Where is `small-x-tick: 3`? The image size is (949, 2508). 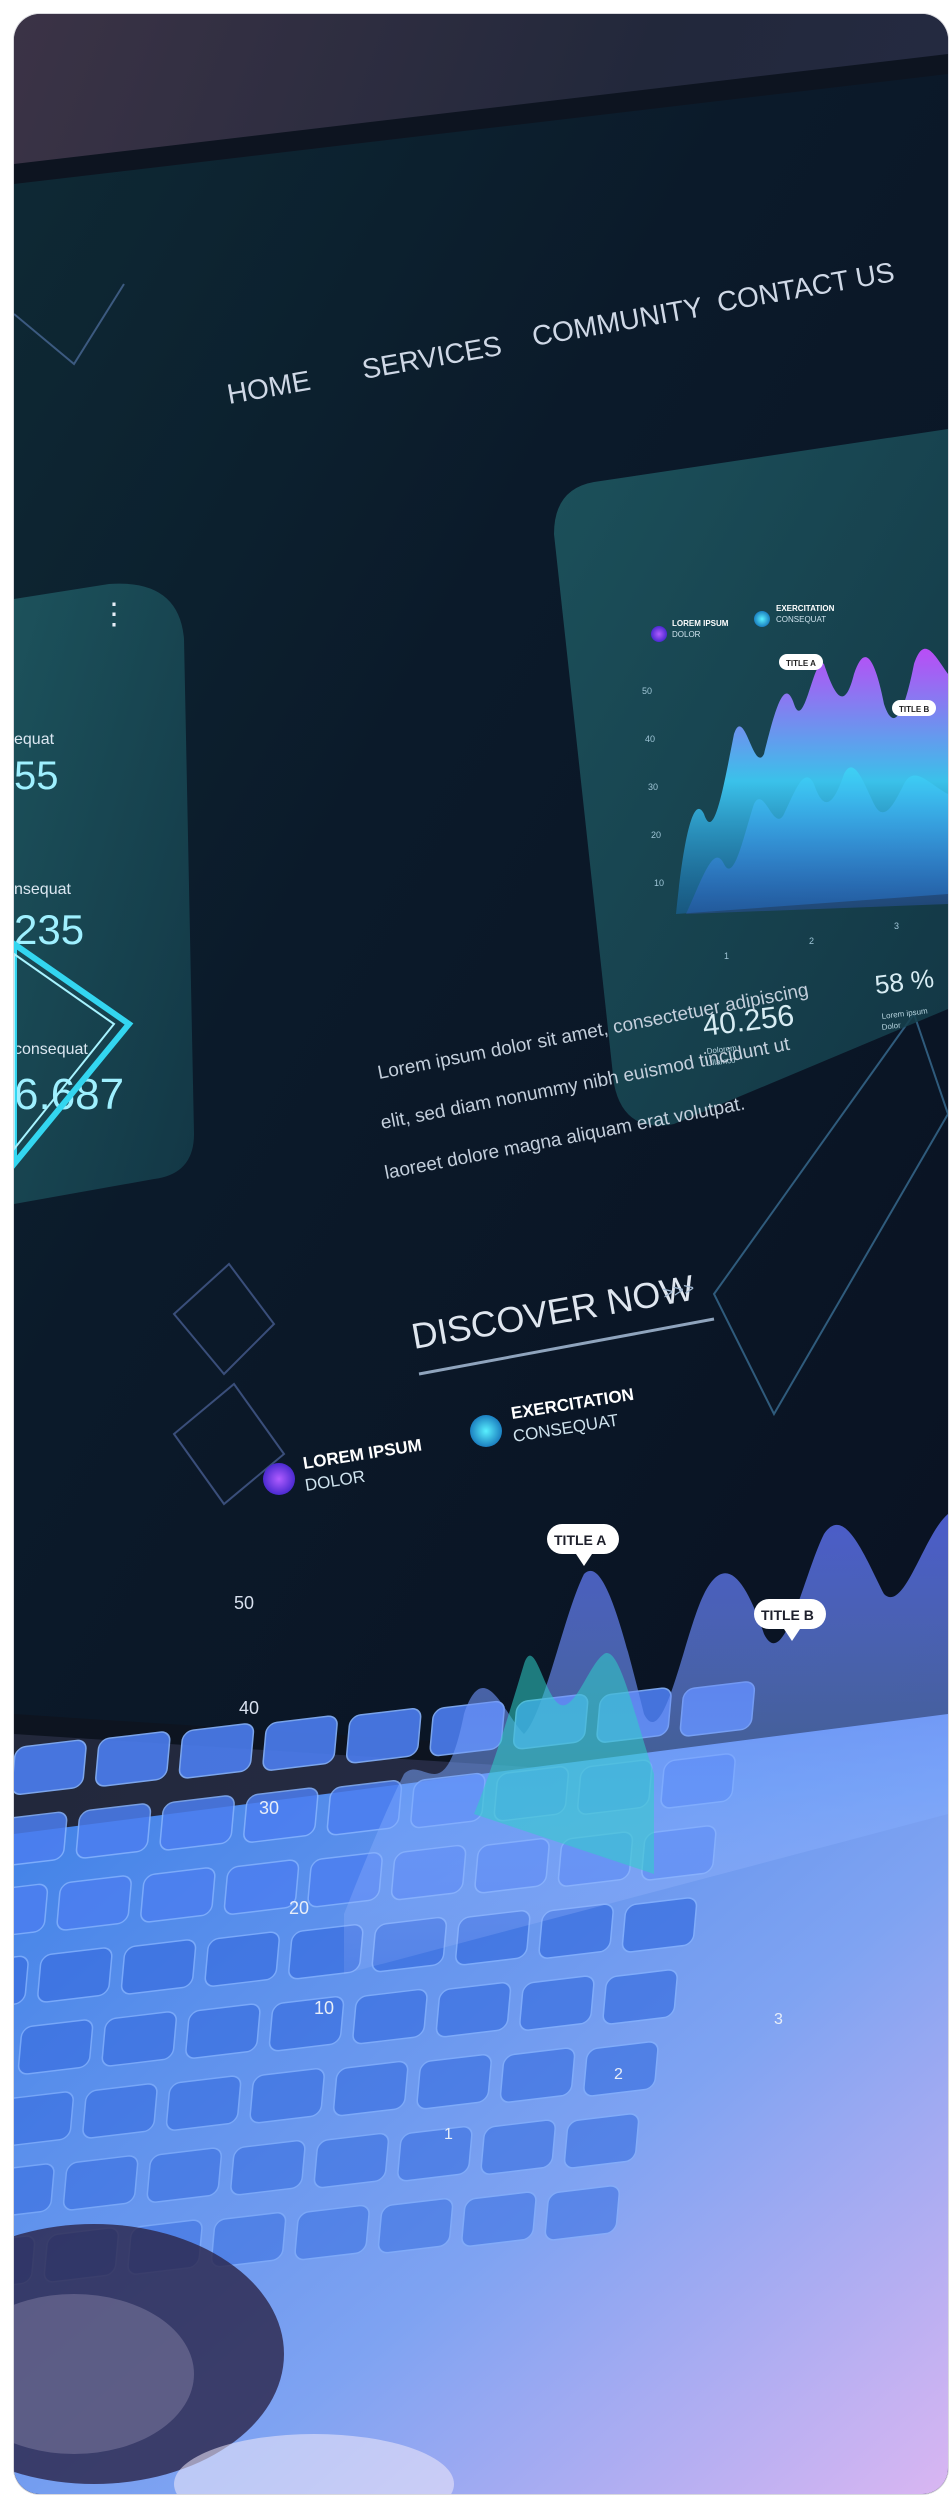
small-x-tick: 3 is located at coordinates (896, 926).